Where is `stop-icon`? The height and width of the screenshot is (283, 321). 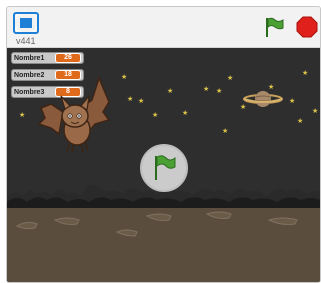 stop-icon is located at coordinates (307, 27).